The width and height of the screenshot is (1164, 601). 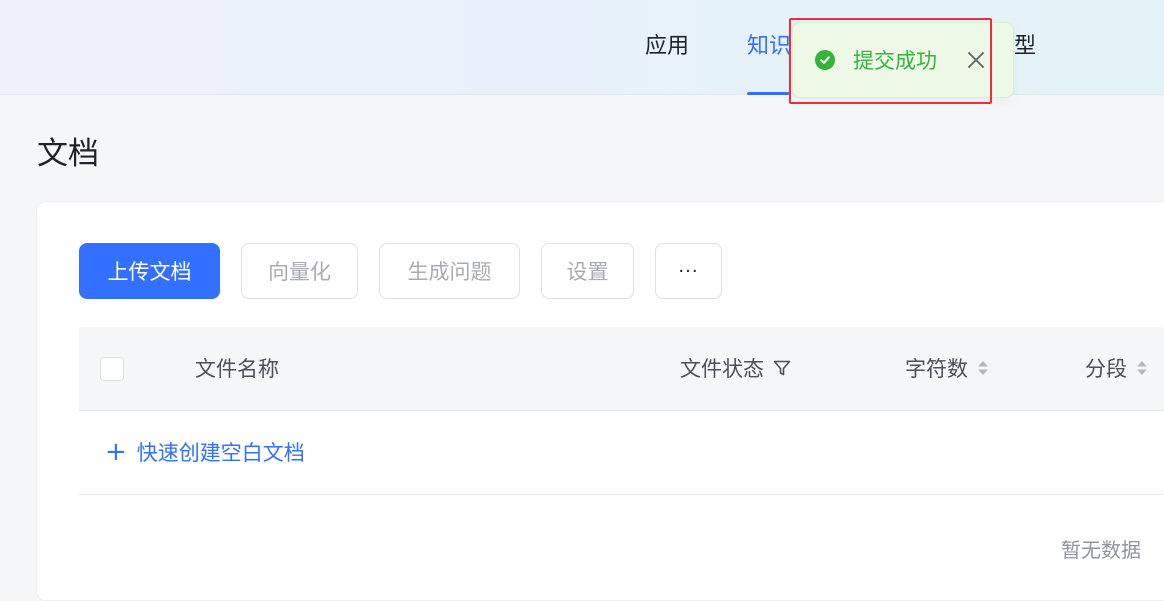 What do you see at coordinates (722, 369) in the screenshot?
I see `column-label: 文件状态` at bounding box center [722, 369].